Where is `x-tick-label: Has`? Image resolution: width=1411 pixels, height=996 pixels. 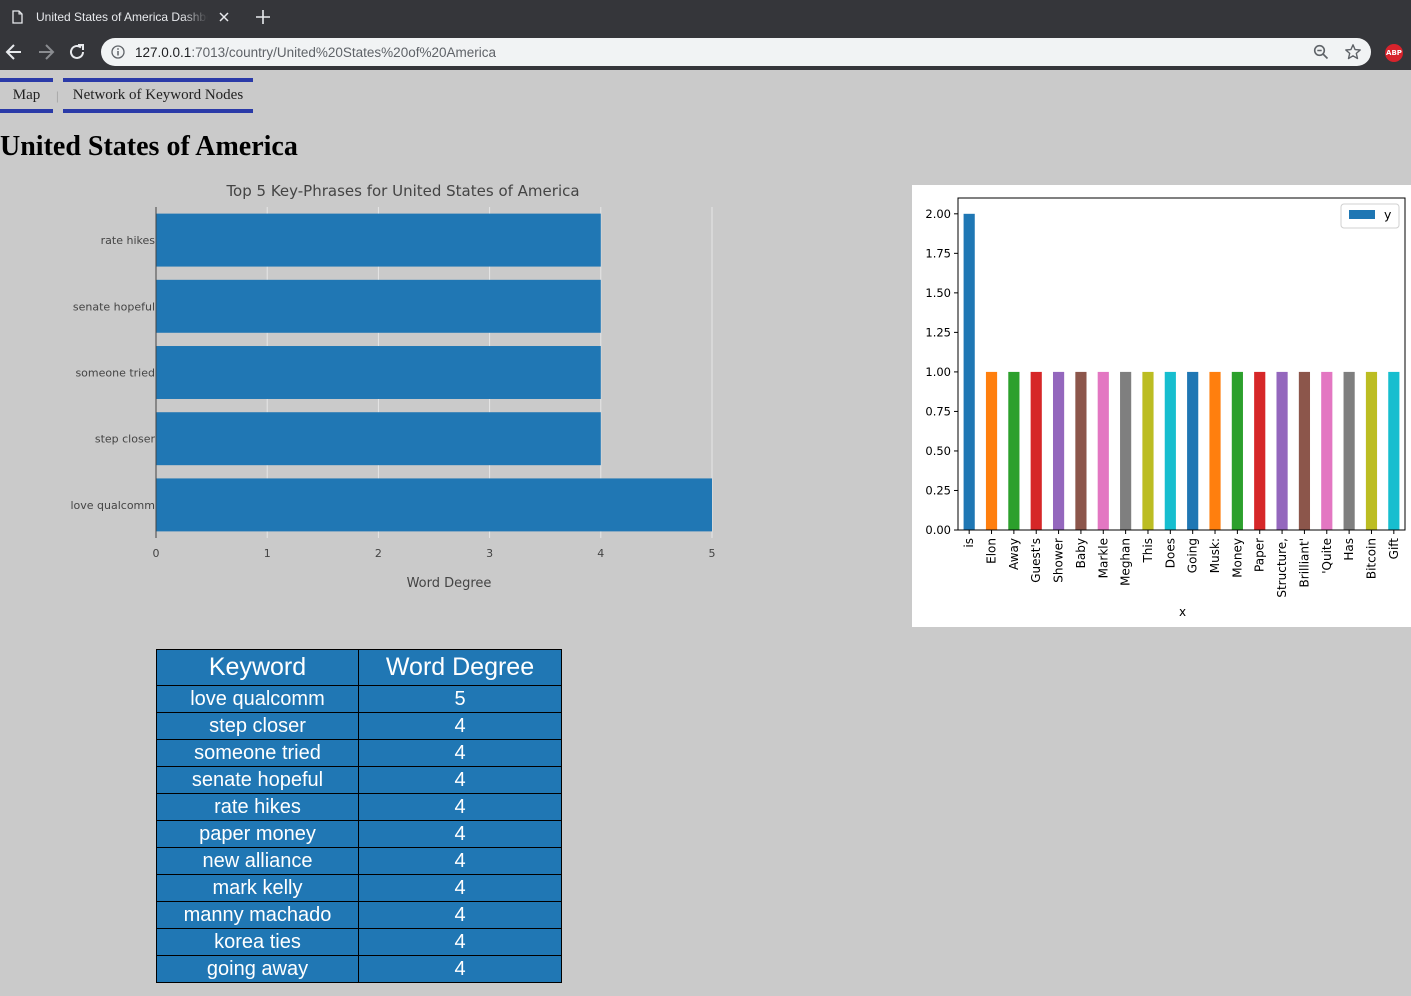
x-tick-label: Has is located at coordinates (1349, 549).